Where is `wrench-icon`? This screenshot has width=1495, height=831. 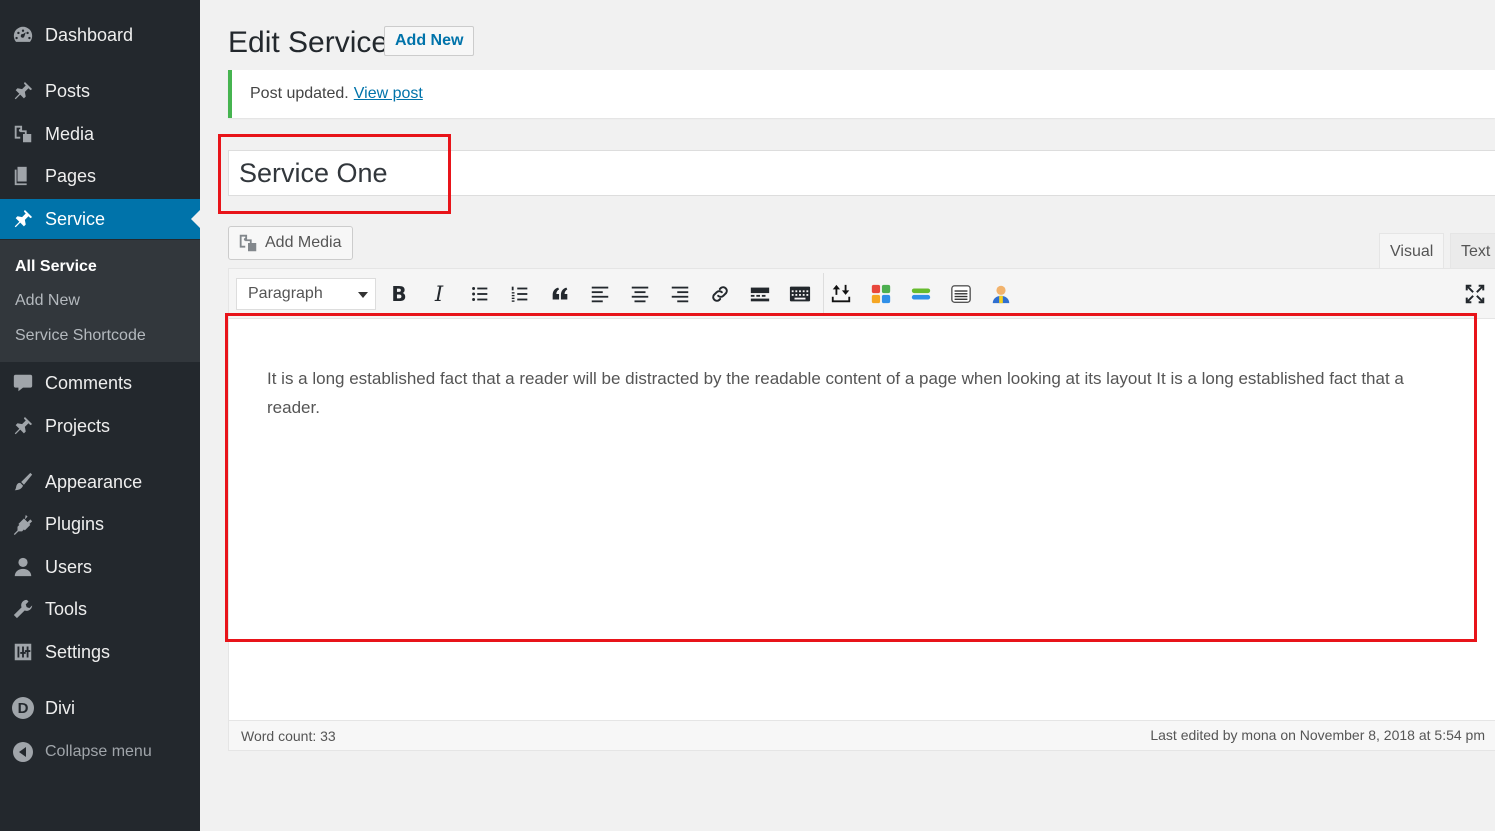
wrench-icon is located at coordinates (23, 609).